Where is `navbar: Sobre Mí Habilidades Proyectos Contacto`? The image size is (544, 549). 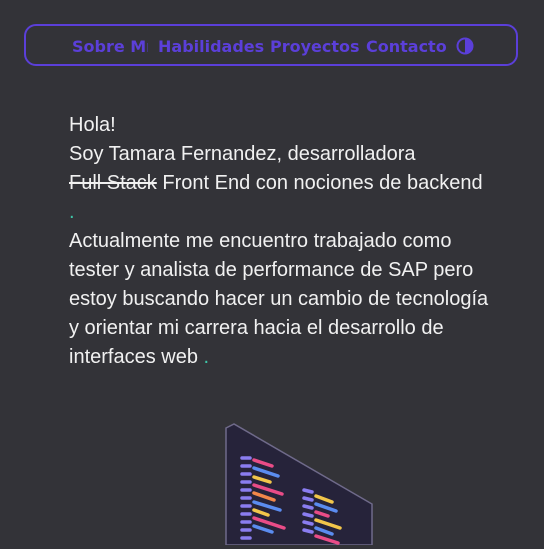 navbar: Sobre Mí Habilidades Proyectos Contacto is located at coordinates (271, 45).